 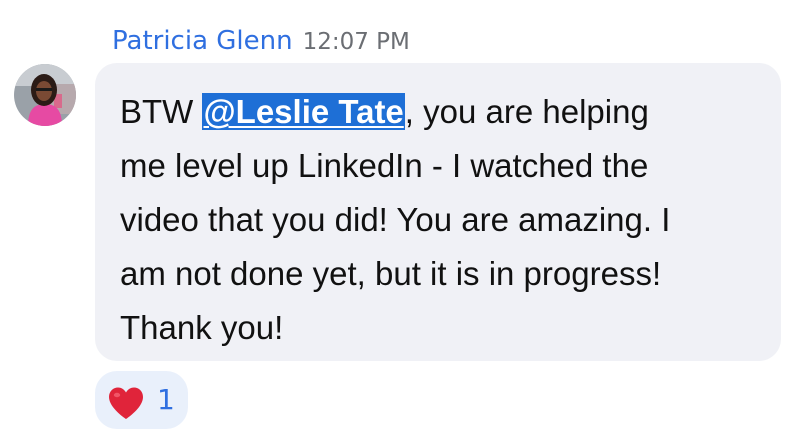 I want to click on message-text-suffix: , you are helping, so click(x=526, y=111).